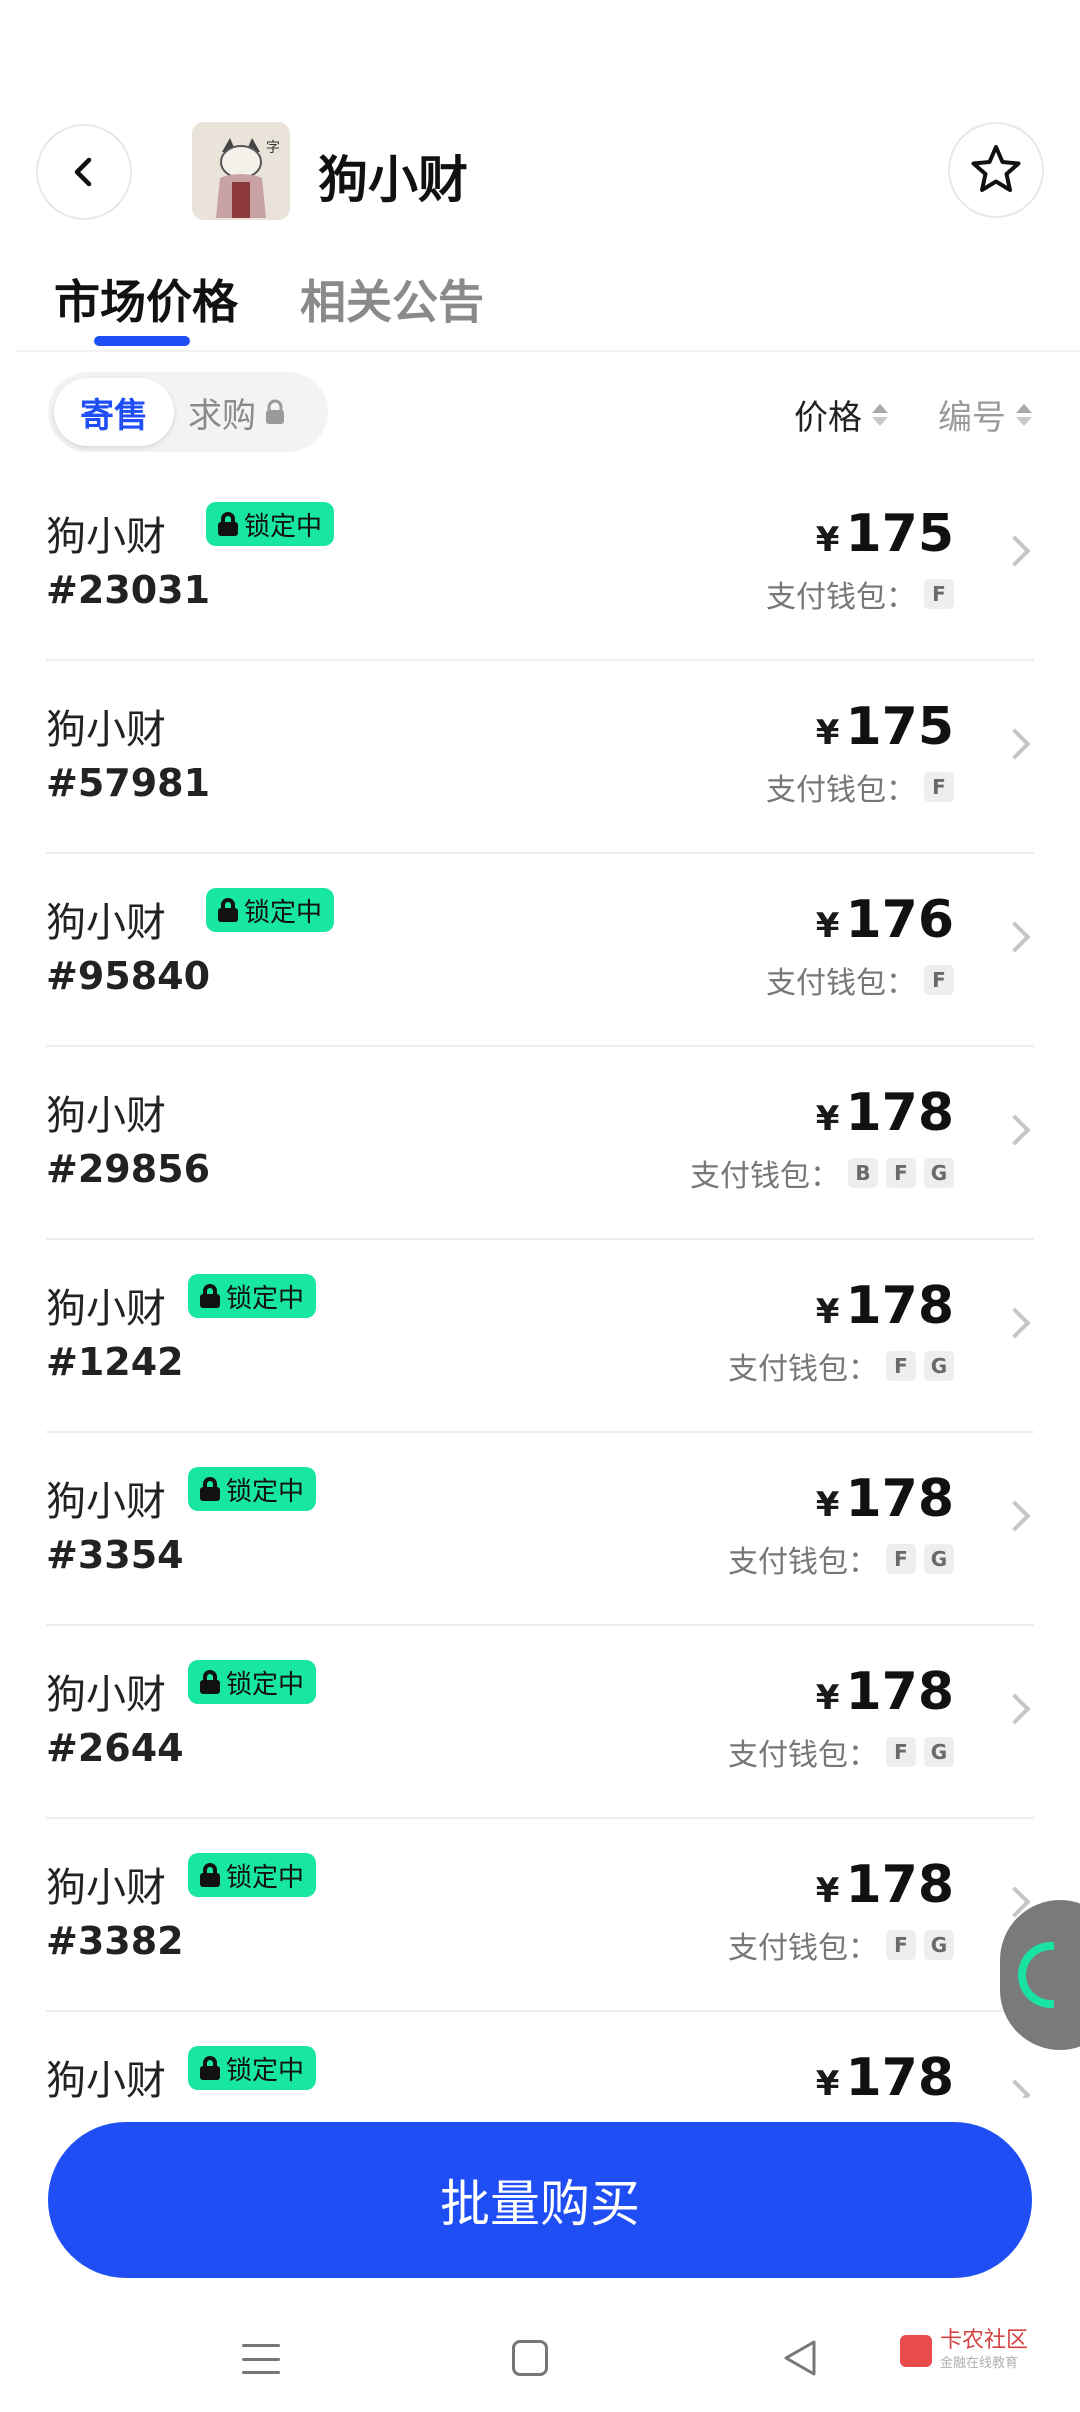 The width and height of the screenshot is (1080, 2412). I want to click on home-icon, so click(530, 2358).